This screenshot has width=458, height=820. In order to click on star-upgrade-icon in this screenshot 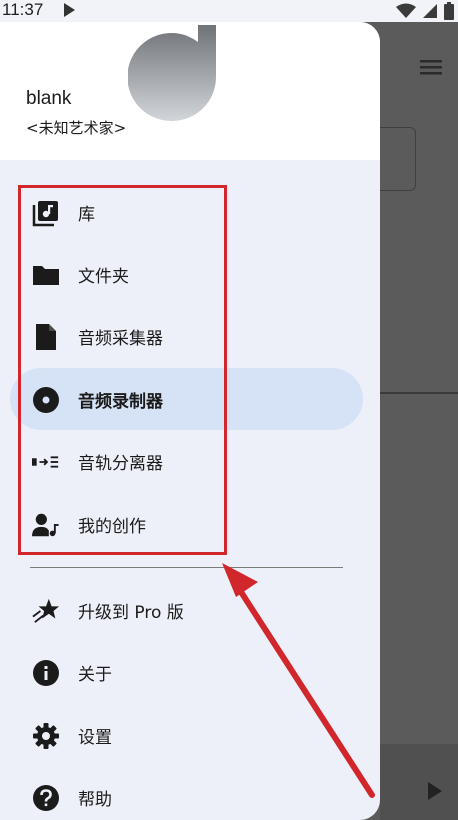, I will do `click(46, 611)`.